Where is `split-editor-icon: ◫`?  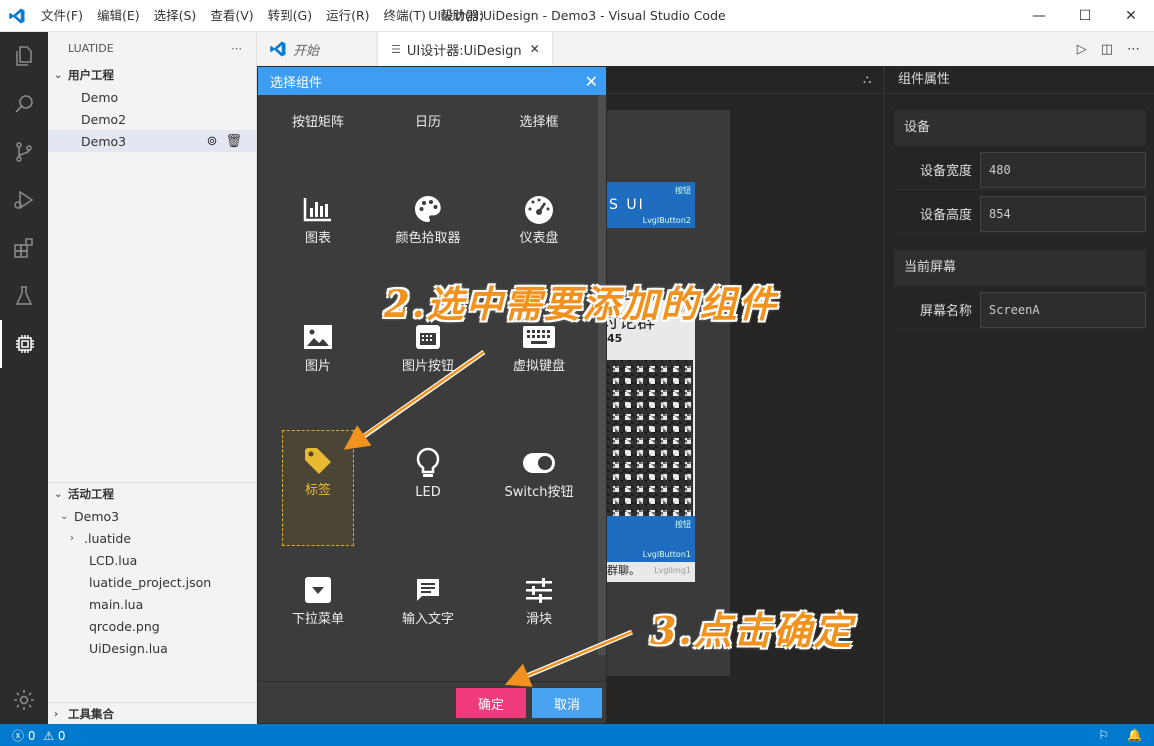 split-editor-icon: ◫ is located at coordinates (1107, 49).